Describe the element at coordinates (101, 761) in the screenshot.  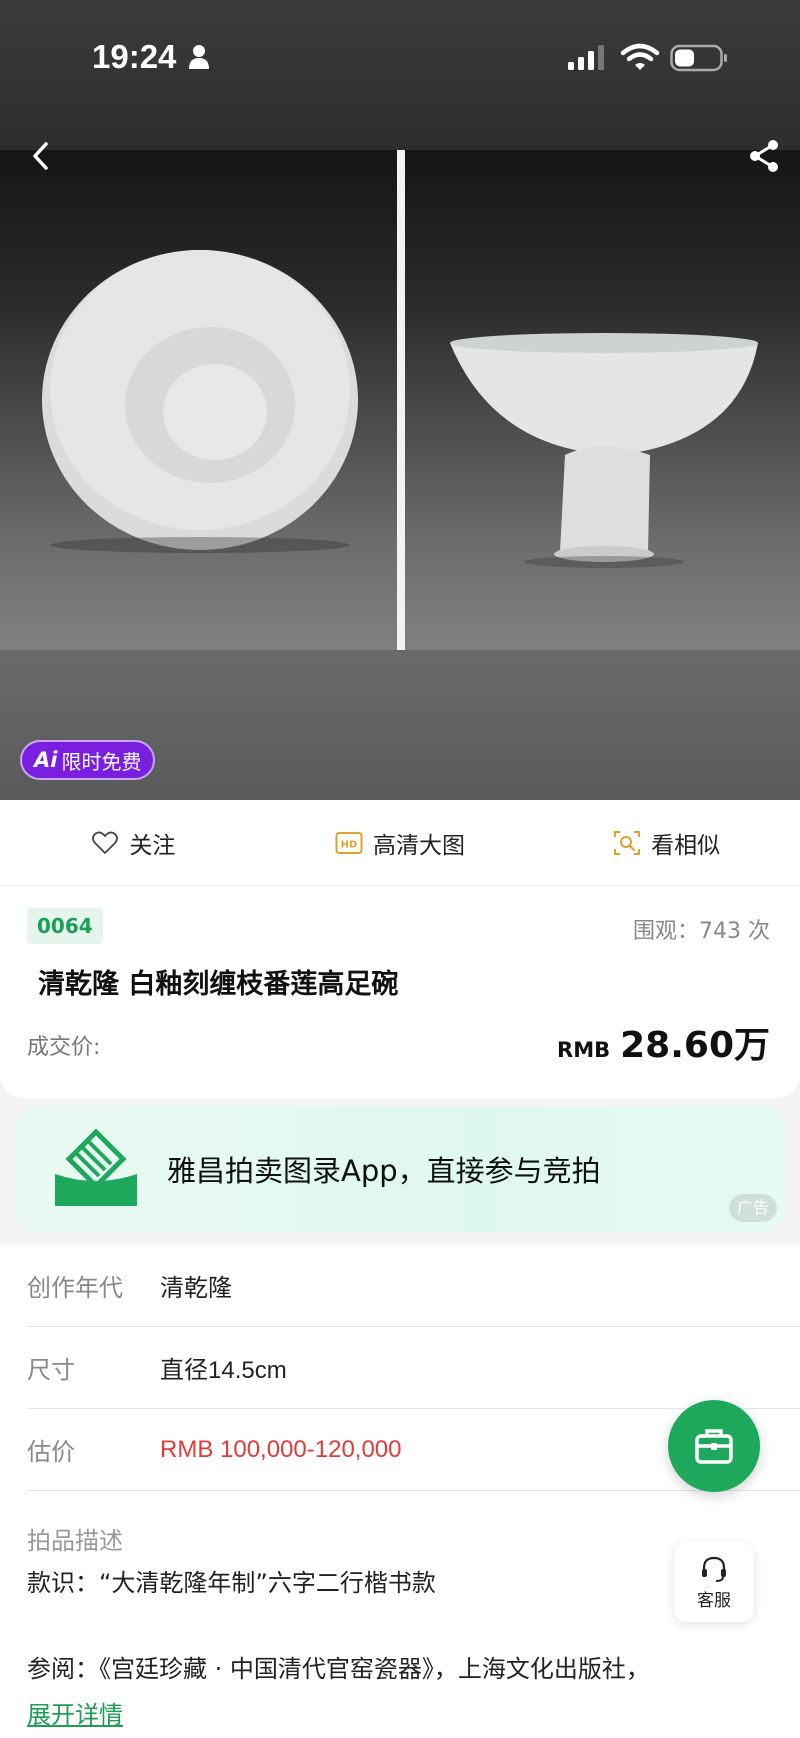
I see `ai-badge-label: 限时免费` at that location.